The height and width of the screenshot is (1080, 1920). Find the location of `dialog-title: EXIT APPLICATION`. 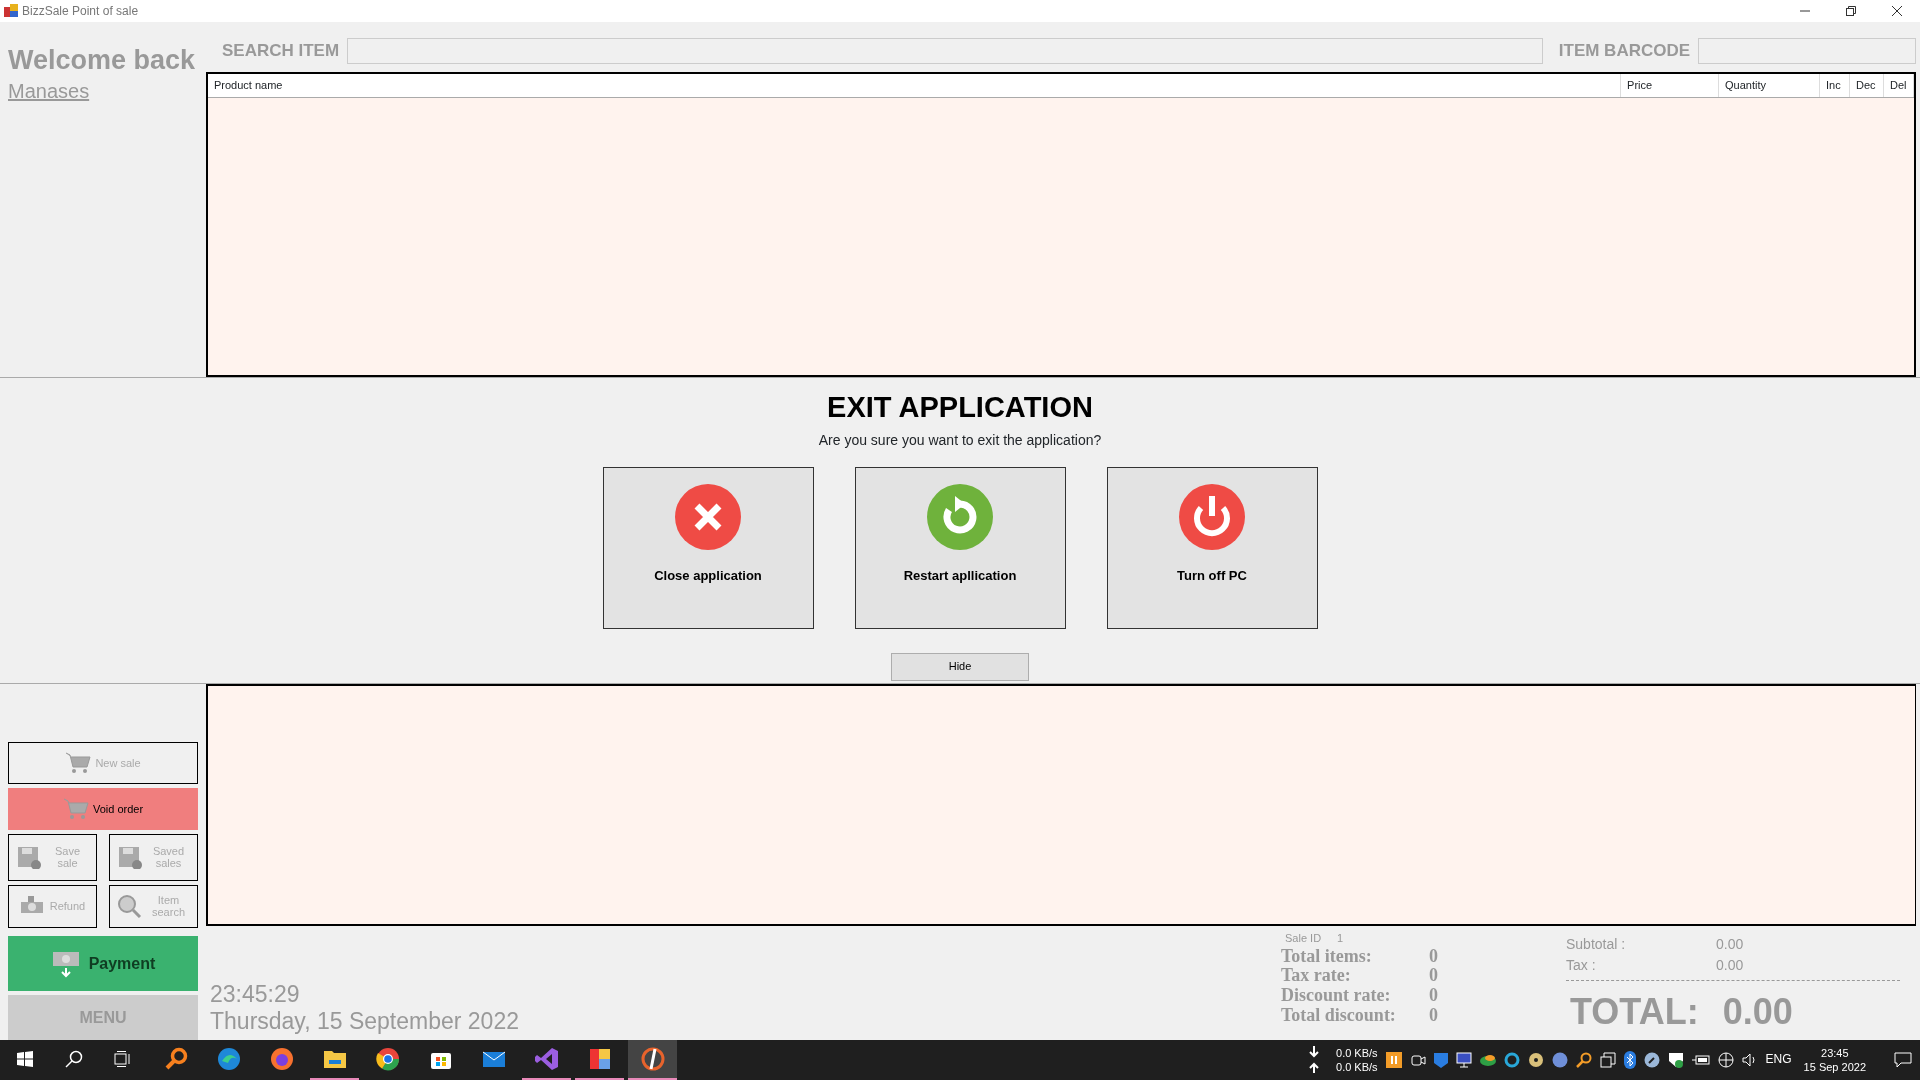

dialog-title: EXIT APPLICATION is located at coordinates (960, 407).